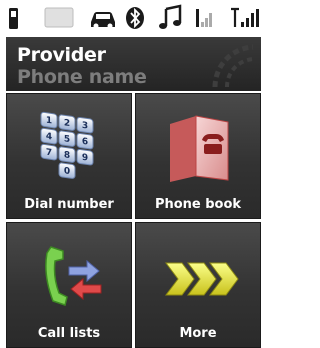 The width and height of the screenshot is (320, 348). Describe the element at coordinates (58, 18) in the screenshot. I see `battery-icon` at that location.